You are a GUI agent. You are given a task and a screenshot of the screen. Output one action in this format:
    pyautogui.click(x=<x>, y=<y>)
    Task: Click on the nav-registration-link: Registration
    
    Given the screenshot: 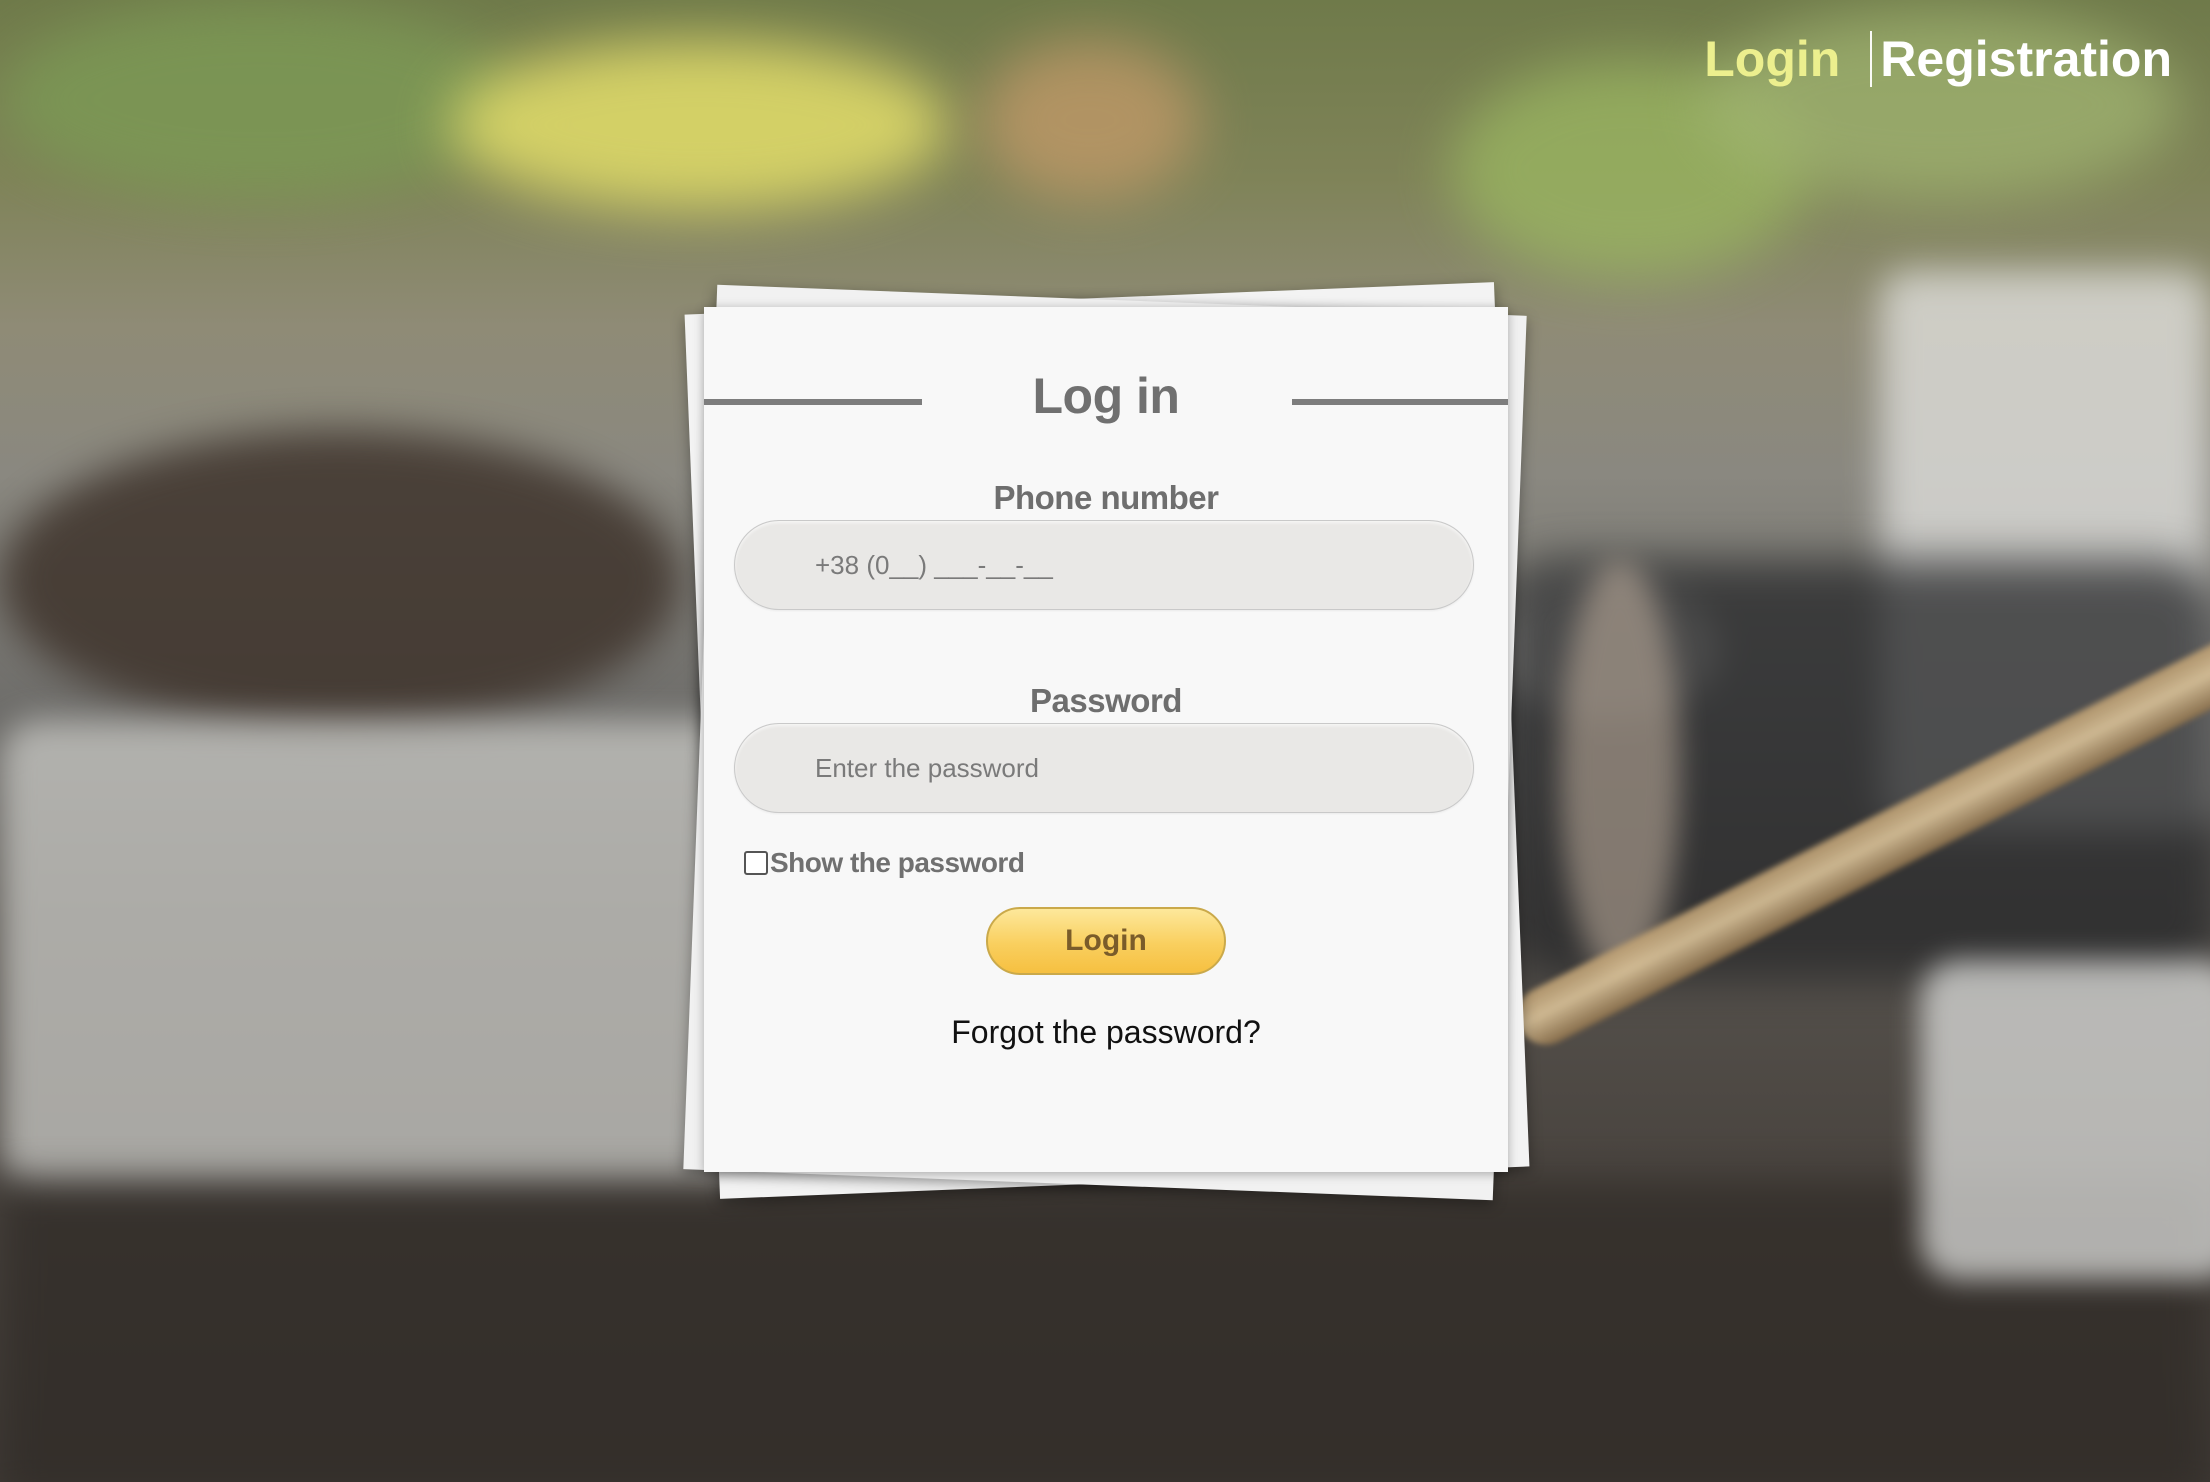 What is the action you would take?
    pyautogui.click(x=2026, y=59)
    